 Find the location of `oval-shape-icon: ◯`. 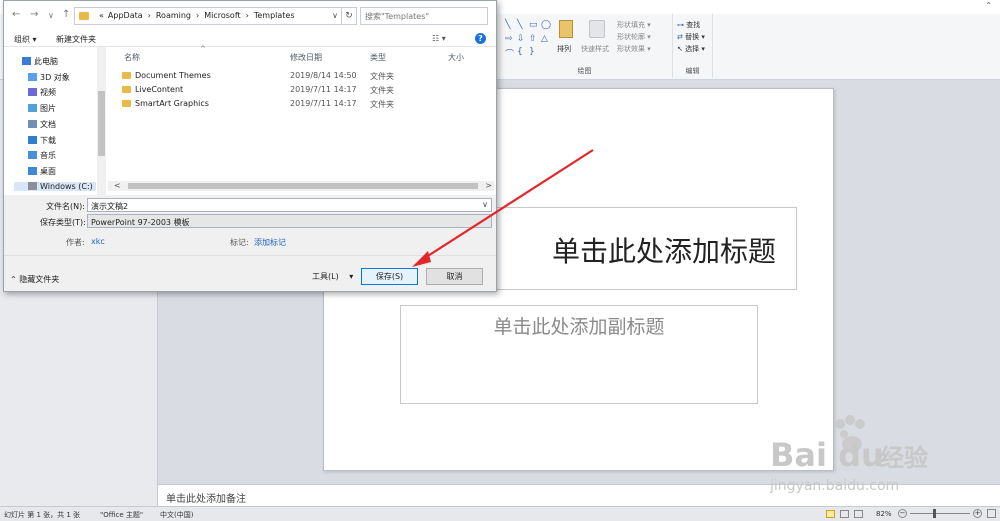

oval-shape-icon: ◯ is located at coordinates (546, 25).